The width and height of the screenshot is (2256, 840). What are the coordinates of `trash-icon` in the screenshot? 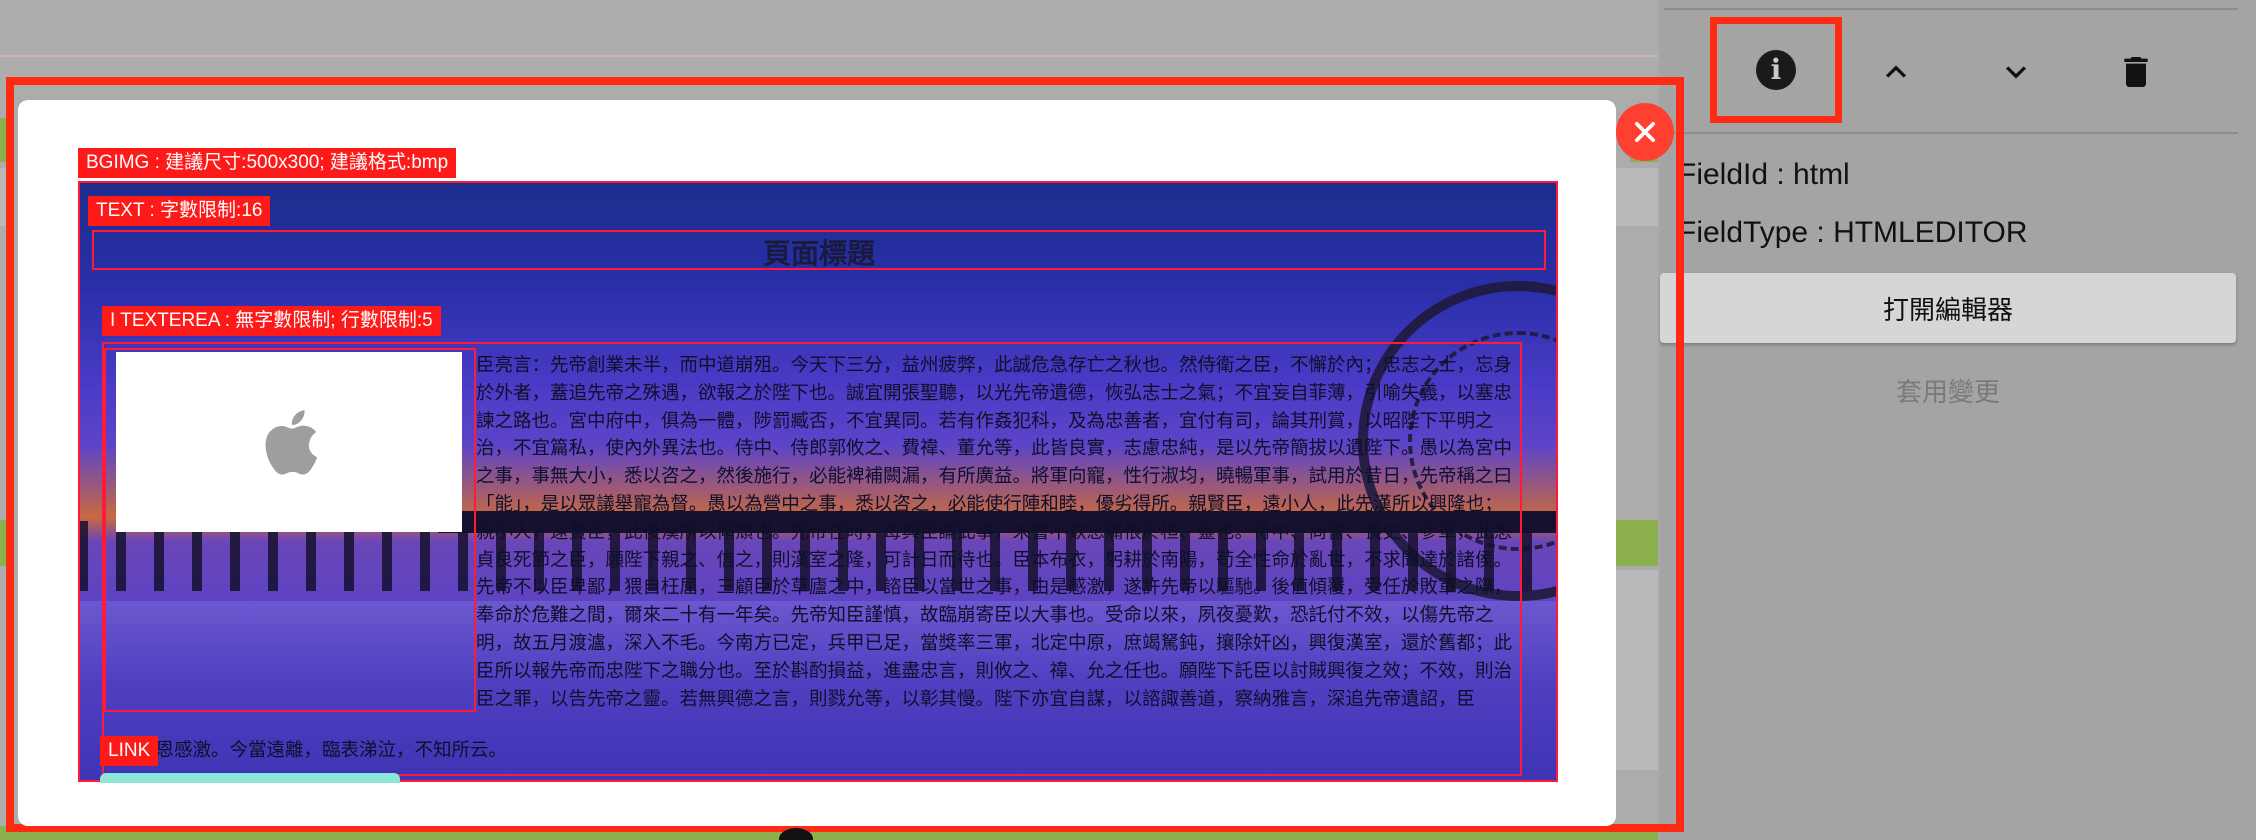 It's located at (2136, 72).